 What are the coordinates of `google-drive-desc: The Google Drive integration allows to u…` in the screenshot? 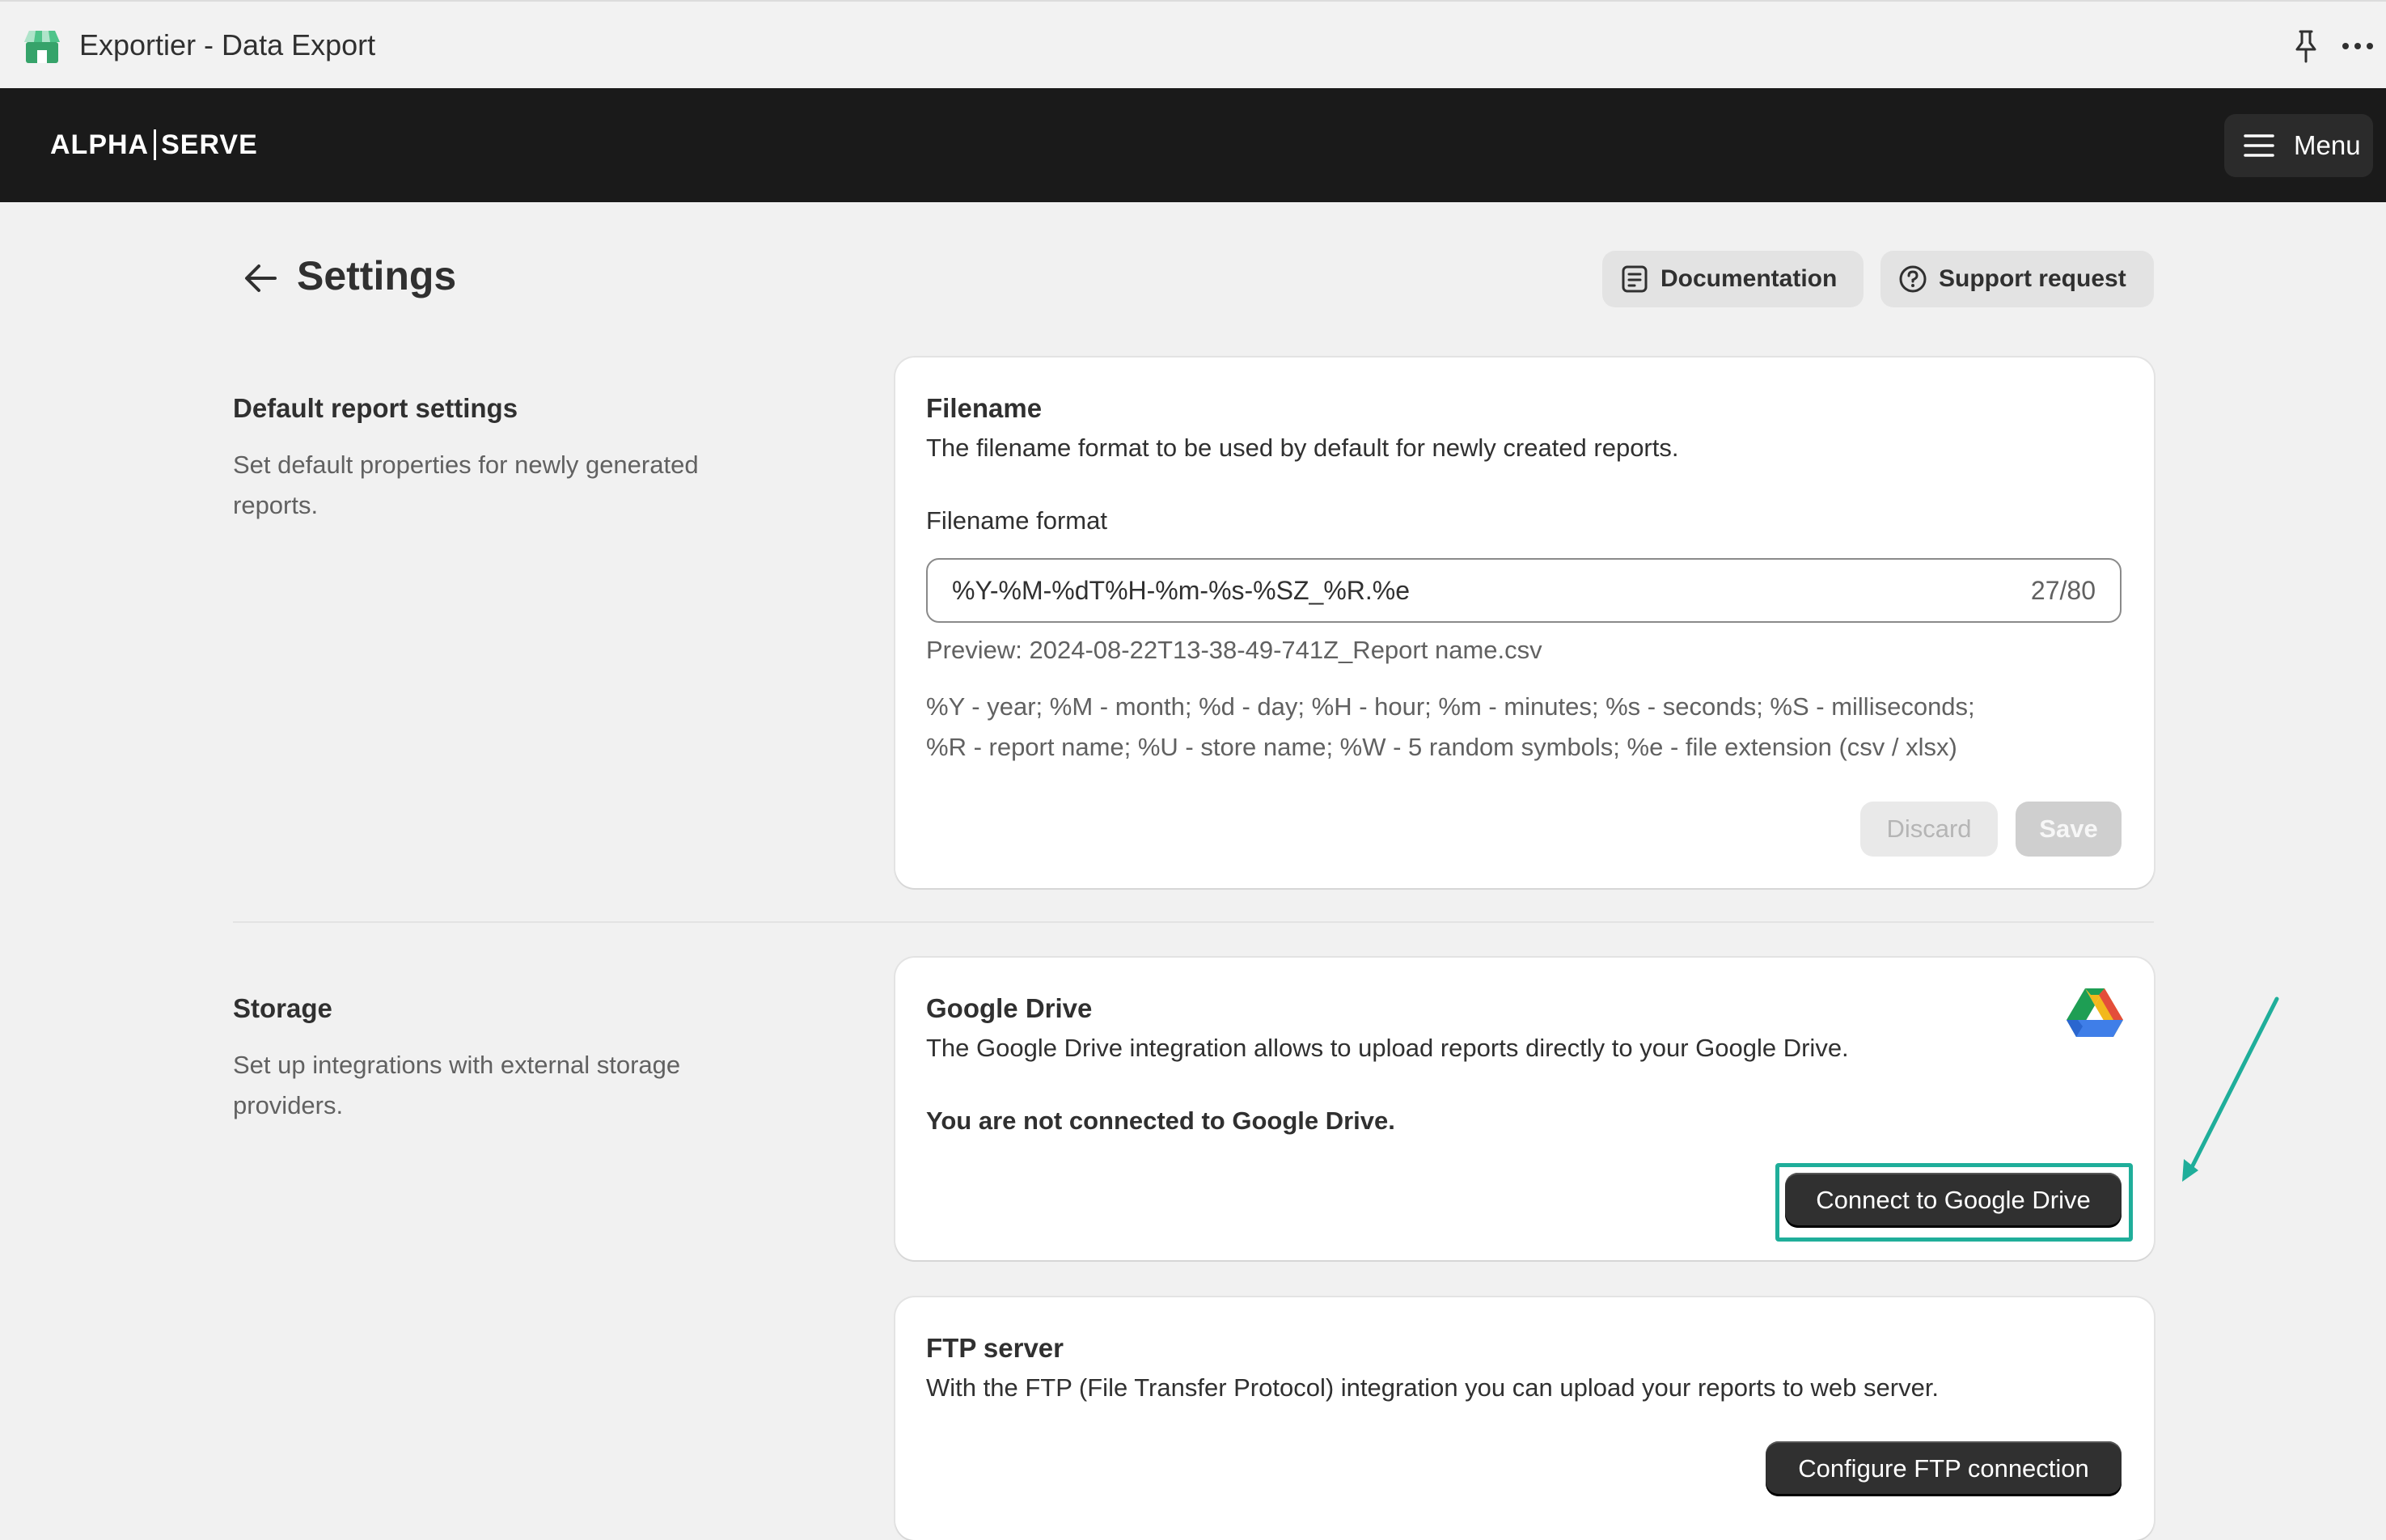 It's located at (1387, 1048).